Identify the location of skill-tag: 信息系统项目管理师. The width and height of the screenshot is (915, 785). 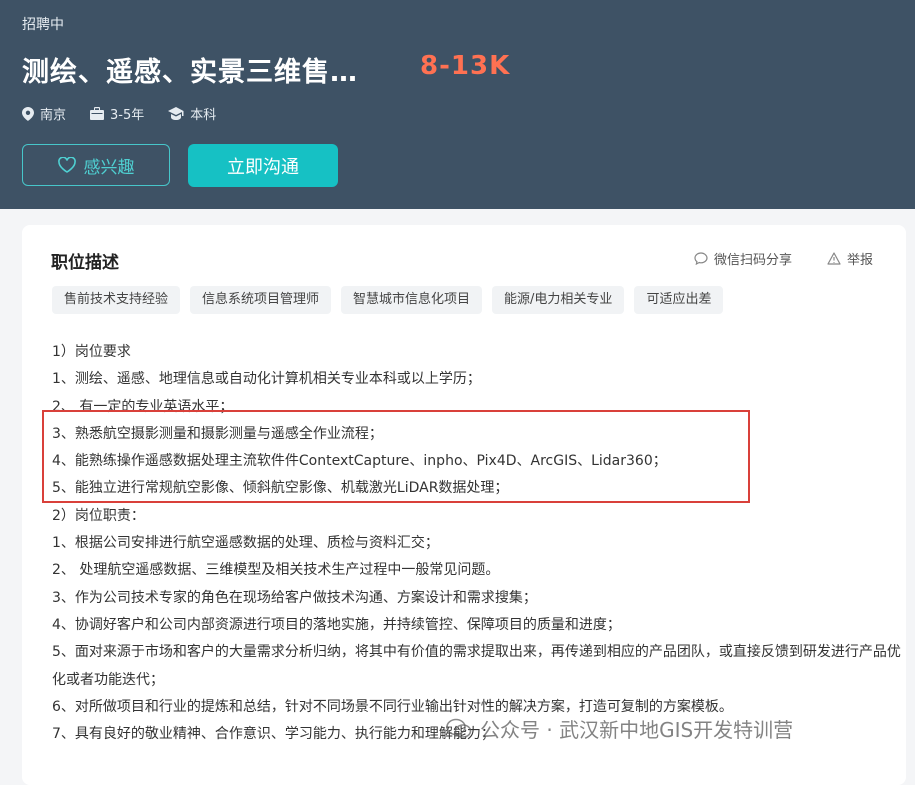
(261, 300).